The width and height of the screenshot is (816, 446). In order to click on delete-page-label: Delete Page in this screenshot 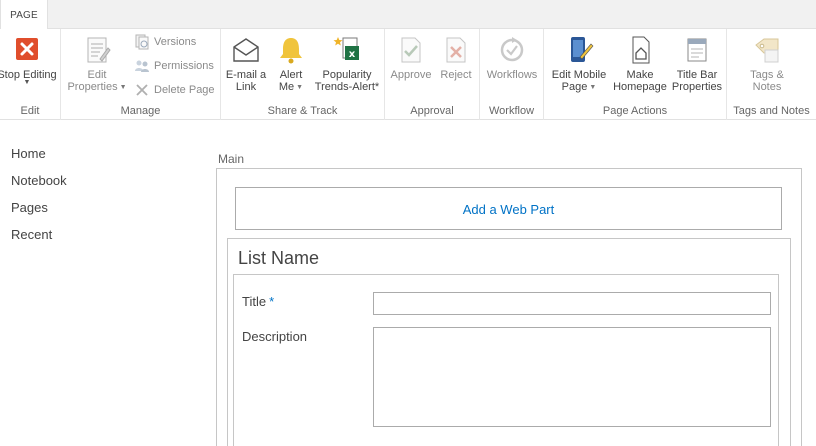, I will do `click(184, 90)`.